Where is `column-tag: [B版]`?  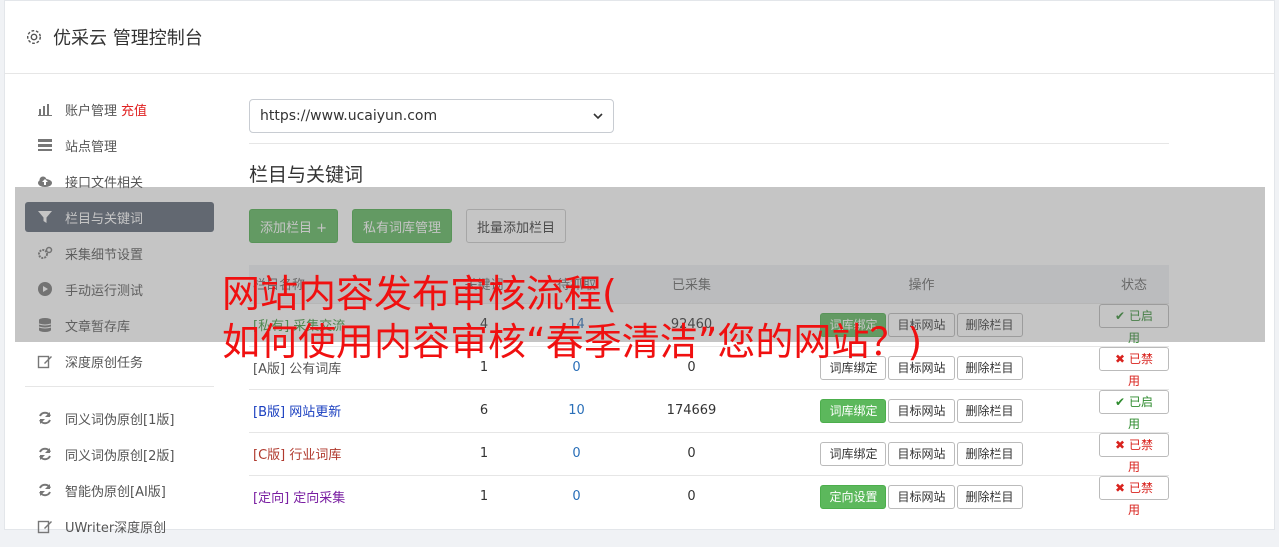
column-tag: [B版] is located at coordinates (269, 412).